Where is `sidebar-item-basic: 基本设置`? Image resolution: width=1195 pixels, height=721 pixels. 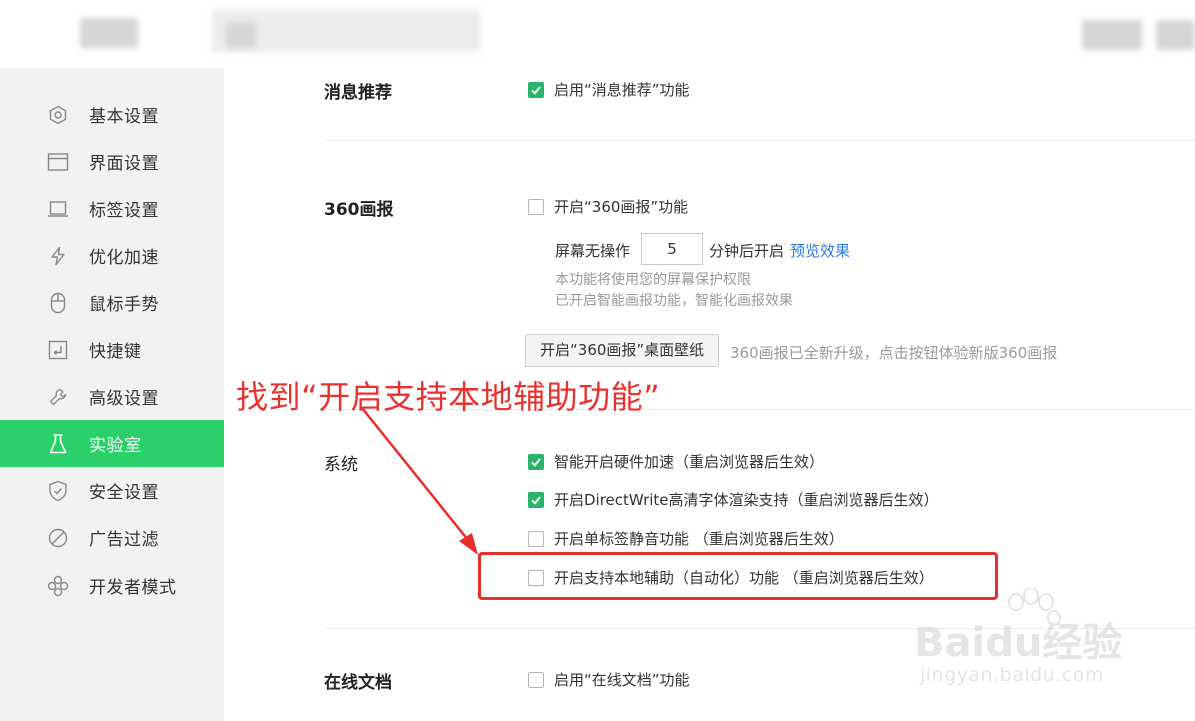
sidebar-item-basic: 基本设置 is located at coordinates (112, 114).